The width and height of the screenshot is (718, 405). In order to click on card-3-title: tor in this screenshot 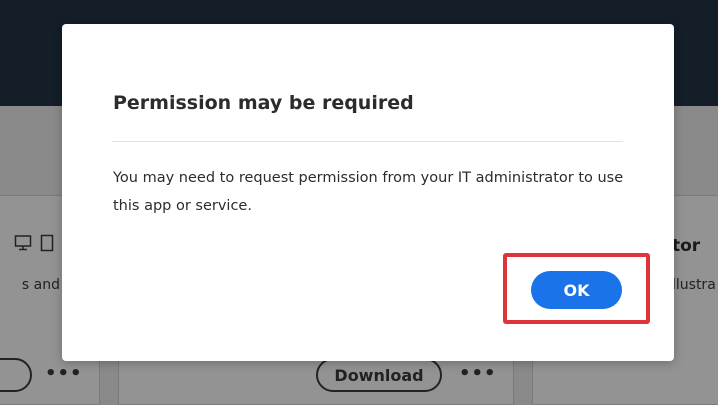, I will do `click(686, 246)`.